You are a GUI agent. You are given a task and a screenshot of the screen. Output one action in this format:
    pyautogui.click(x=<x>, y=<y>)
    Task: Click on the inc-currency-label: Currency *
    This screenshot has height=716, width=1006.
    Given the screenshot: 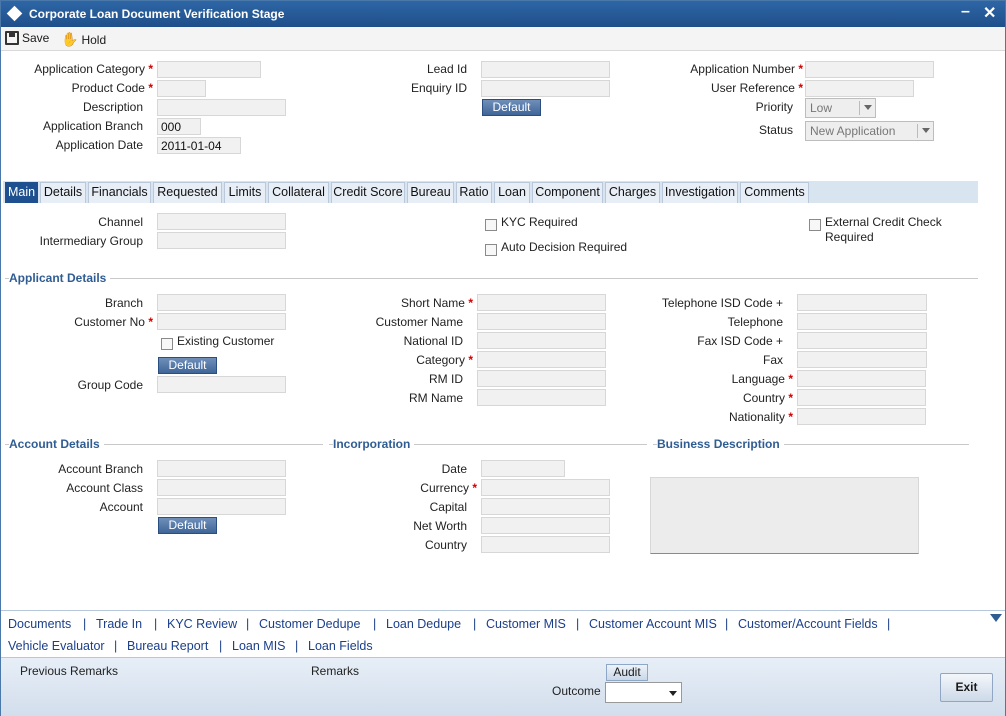 What is the action you would take?
    pyautogui.click(x=448, y=488)
    